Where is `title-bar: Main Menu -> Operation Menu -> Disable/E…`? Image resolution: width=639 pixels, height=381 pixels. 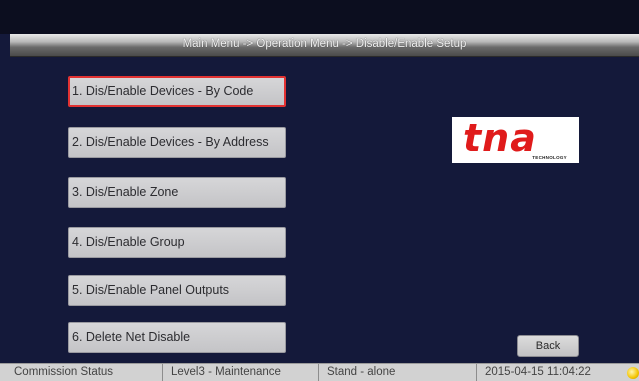
title-bar: Main Menu -> Operation Menu -> Disable/E… is located at coordinates (324, 45).